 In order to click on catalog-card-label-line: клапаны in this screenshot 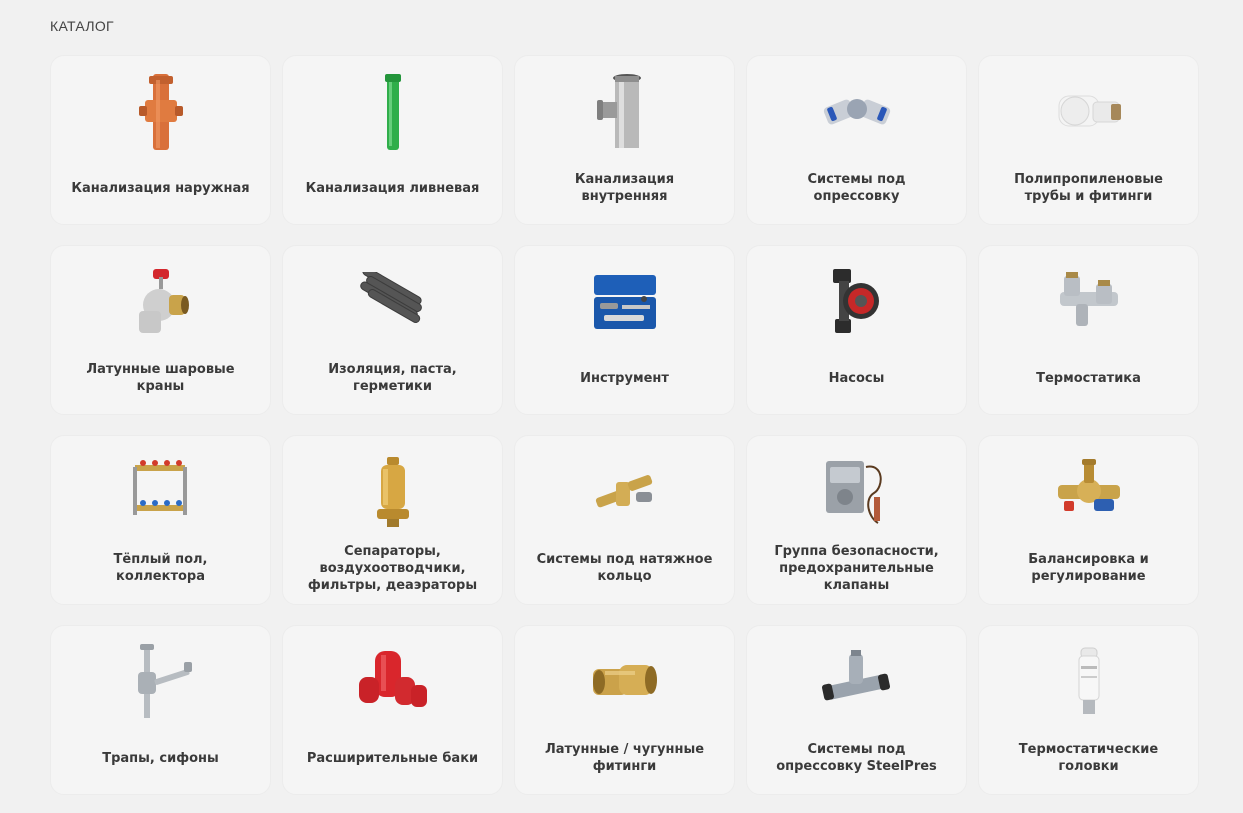, I will do `click(856, 585)`.